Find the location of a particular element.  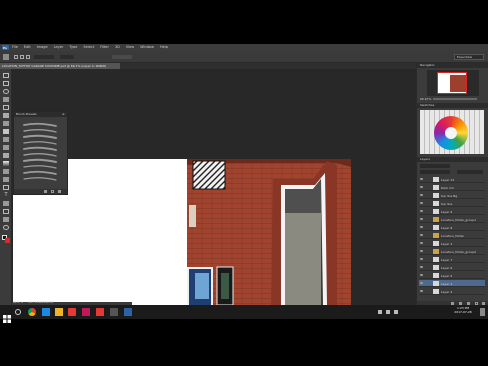

swatch-grid is located at coordinates (452, 132).